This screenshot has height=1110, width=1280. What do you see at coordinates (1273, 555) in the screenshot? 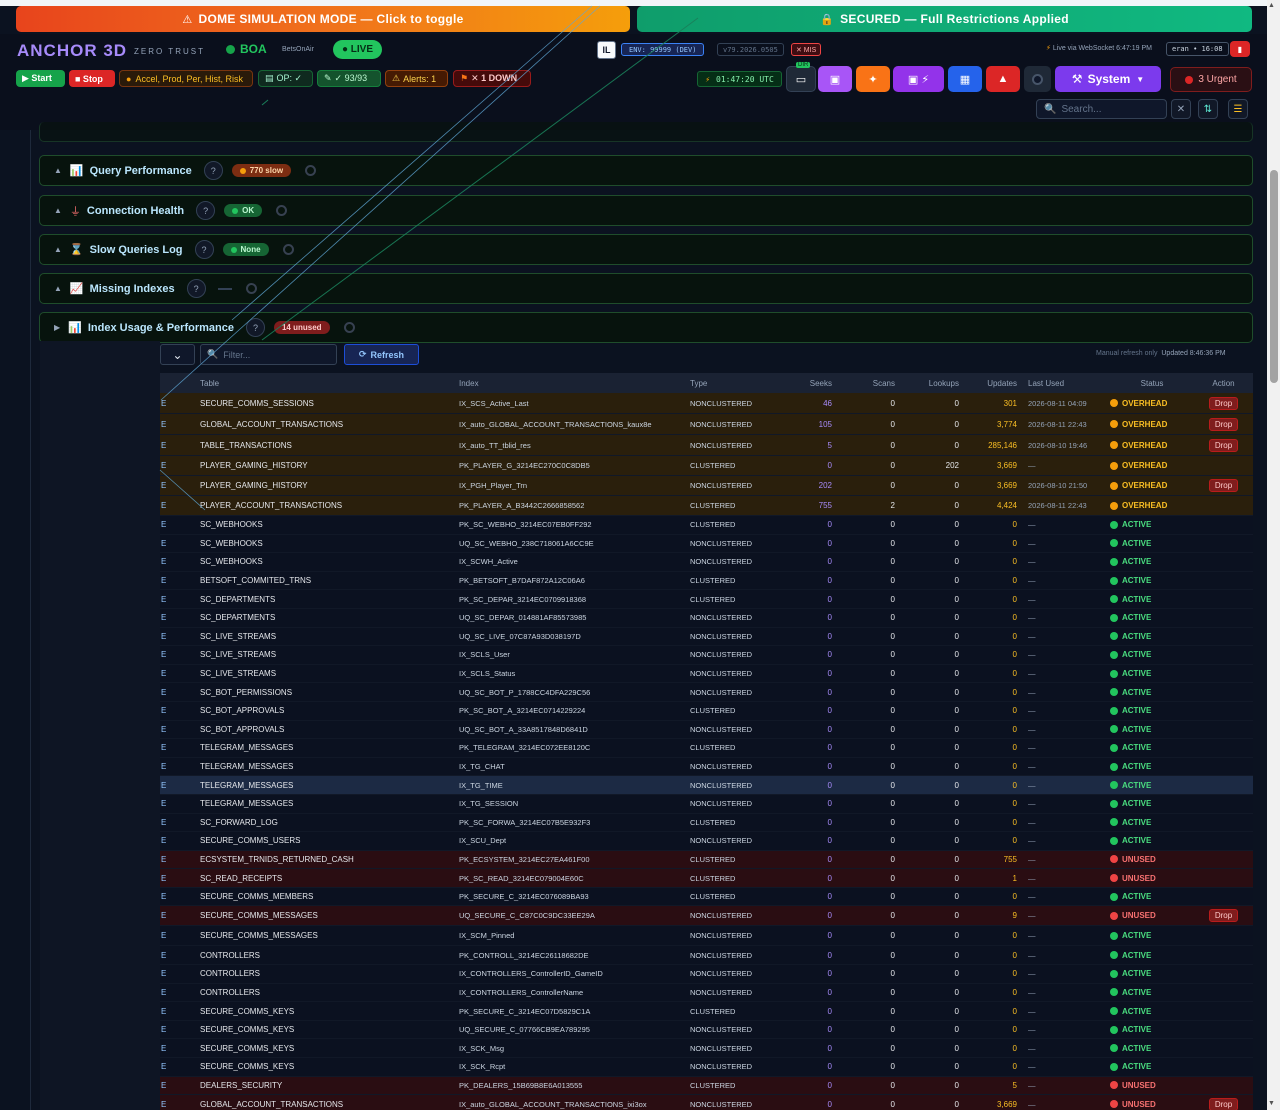
I see `scrollbar-track` at bounding box center [1273, 555].